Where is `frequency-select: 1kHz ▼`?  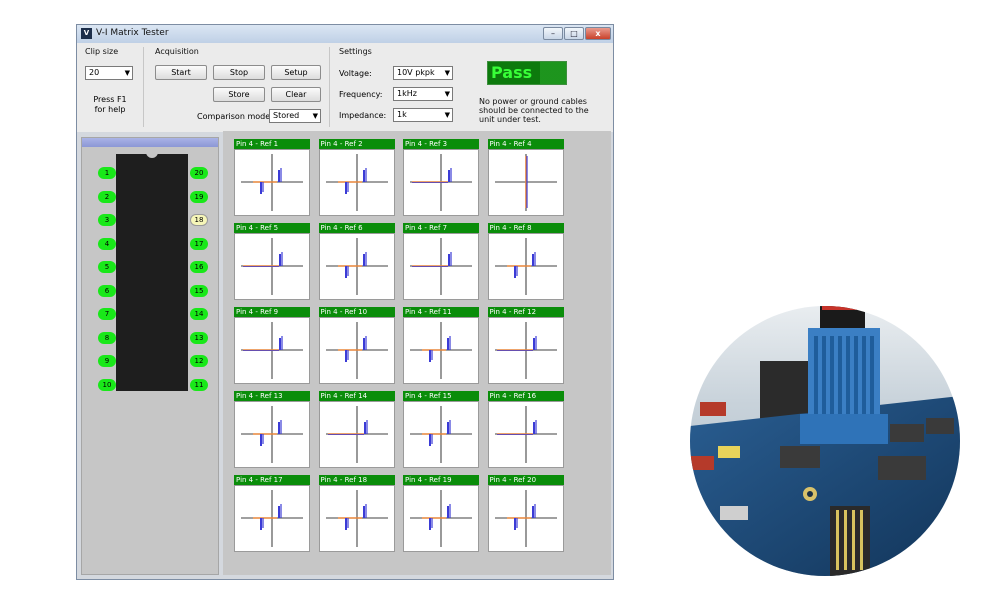
frequency-select: 1kHz ▼ is located at coordinates (423, 94).